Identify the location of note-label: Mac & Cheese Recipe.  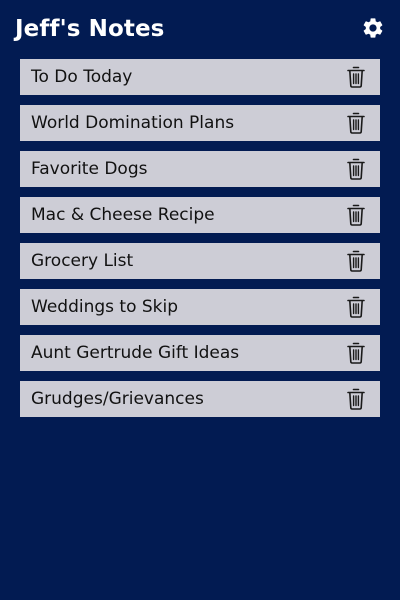
(123, 215).